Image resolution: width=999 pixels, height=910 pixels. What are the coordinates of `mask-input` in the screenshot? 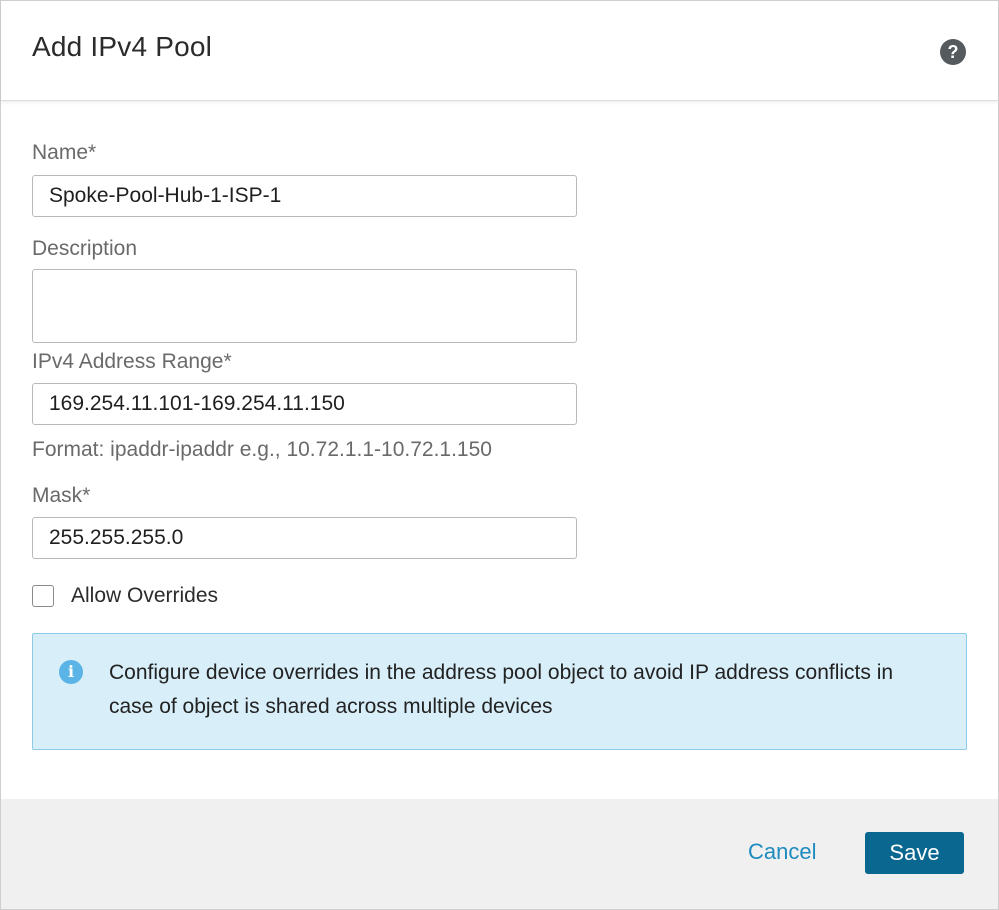 It's located at (304, 538).